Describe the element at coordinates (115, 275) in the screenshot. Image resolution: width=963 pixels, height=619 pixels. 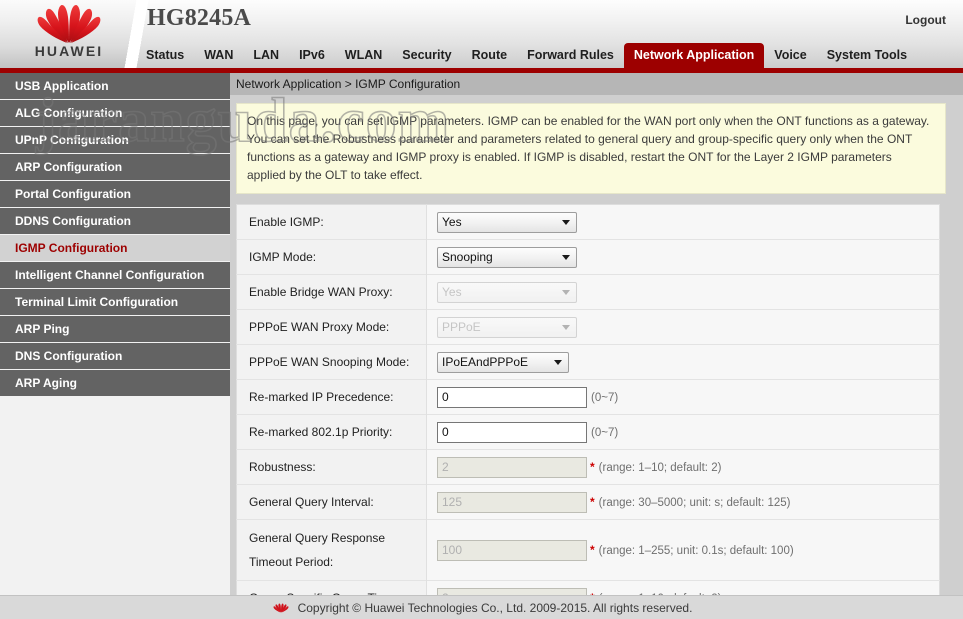
I see `sidebar-item-intelligent-channel-configuration: Intelligent Channel Configuration` at that location.